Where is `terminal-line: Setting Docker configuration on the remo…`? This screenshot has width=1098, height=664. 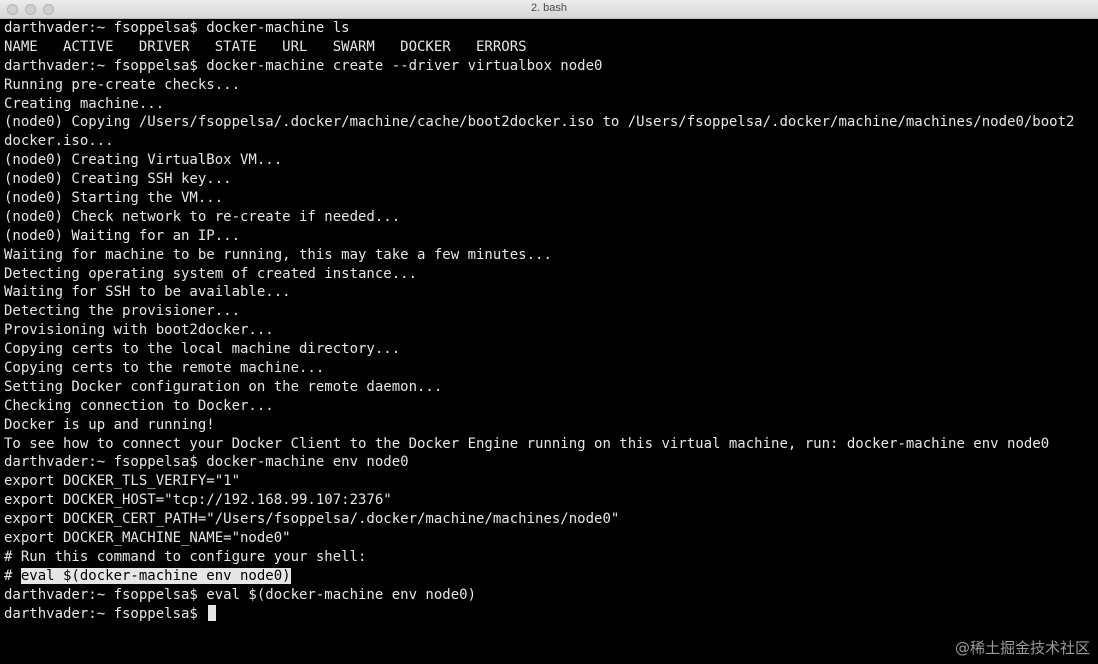 terminal-line: Setting Docker configuration on the remo… is located at coordinates (223, 386).